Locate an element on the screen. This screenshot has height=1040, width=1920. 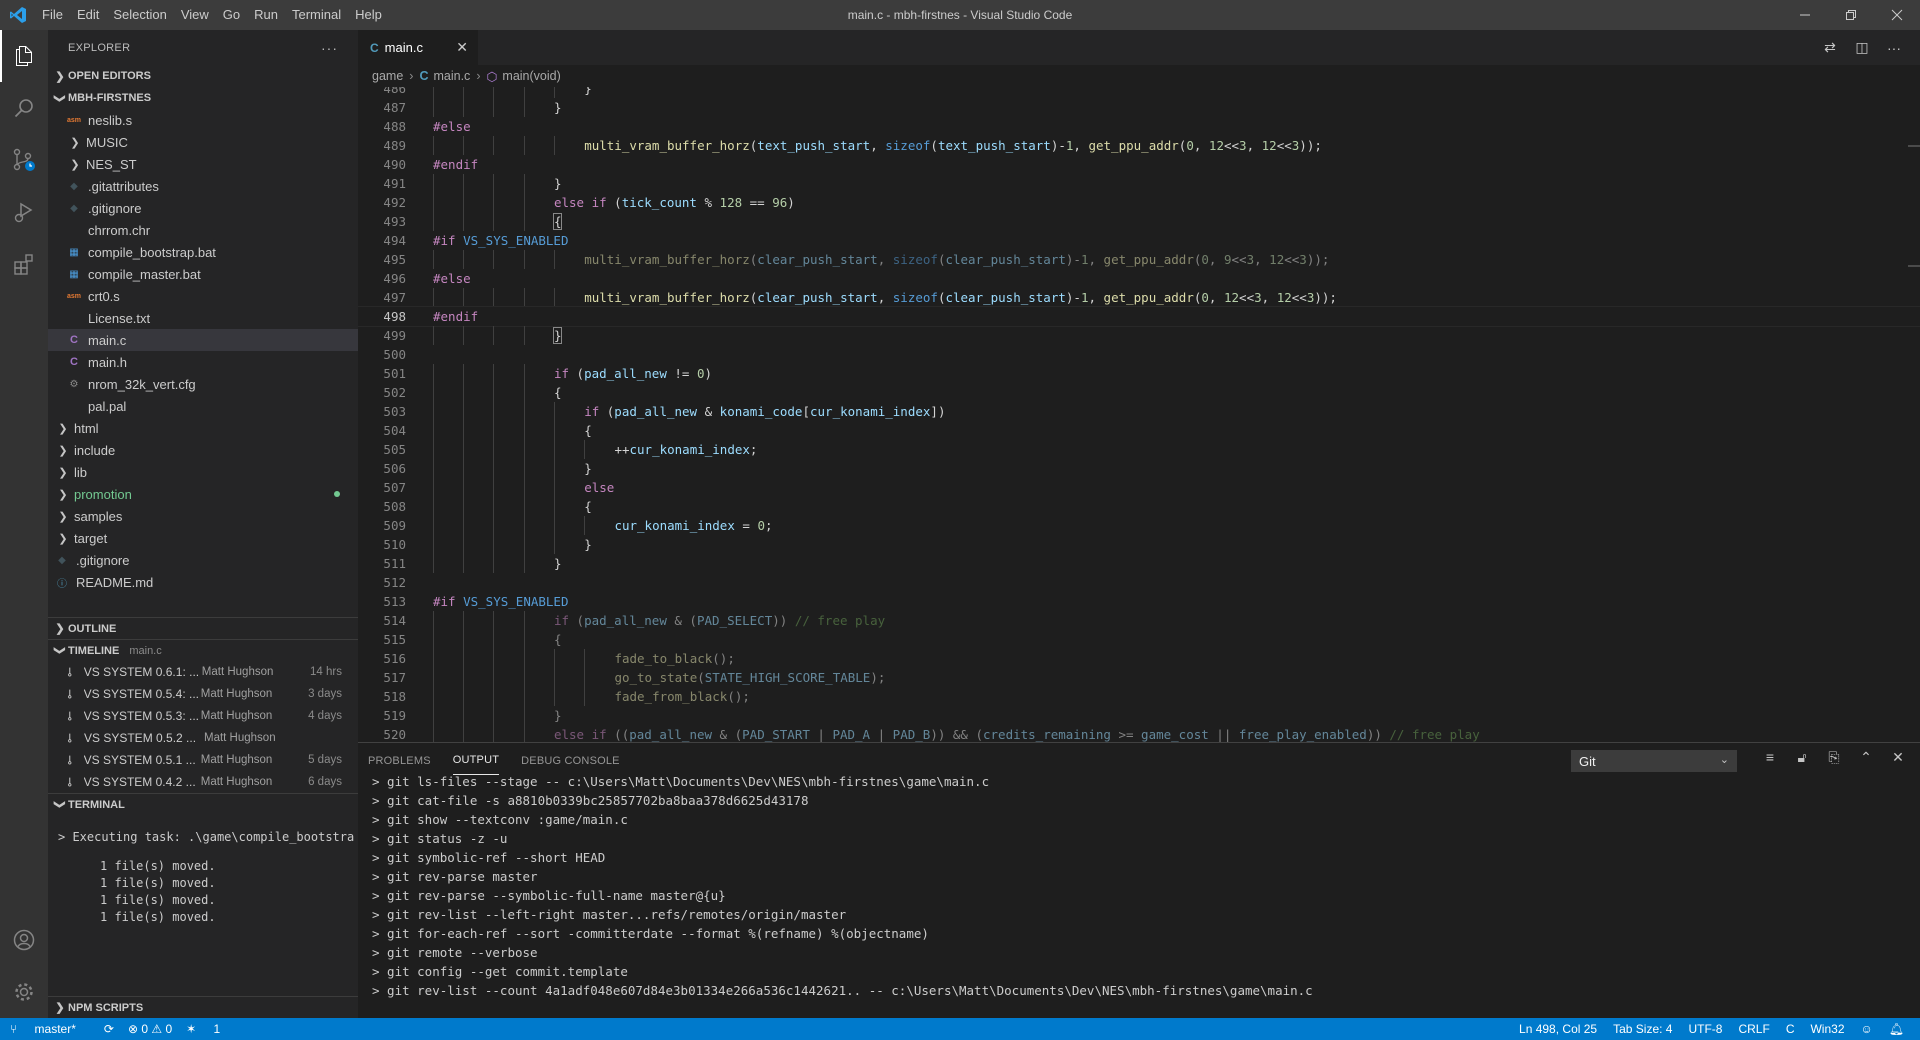
window-controls is located at coordinates (1851, 15).